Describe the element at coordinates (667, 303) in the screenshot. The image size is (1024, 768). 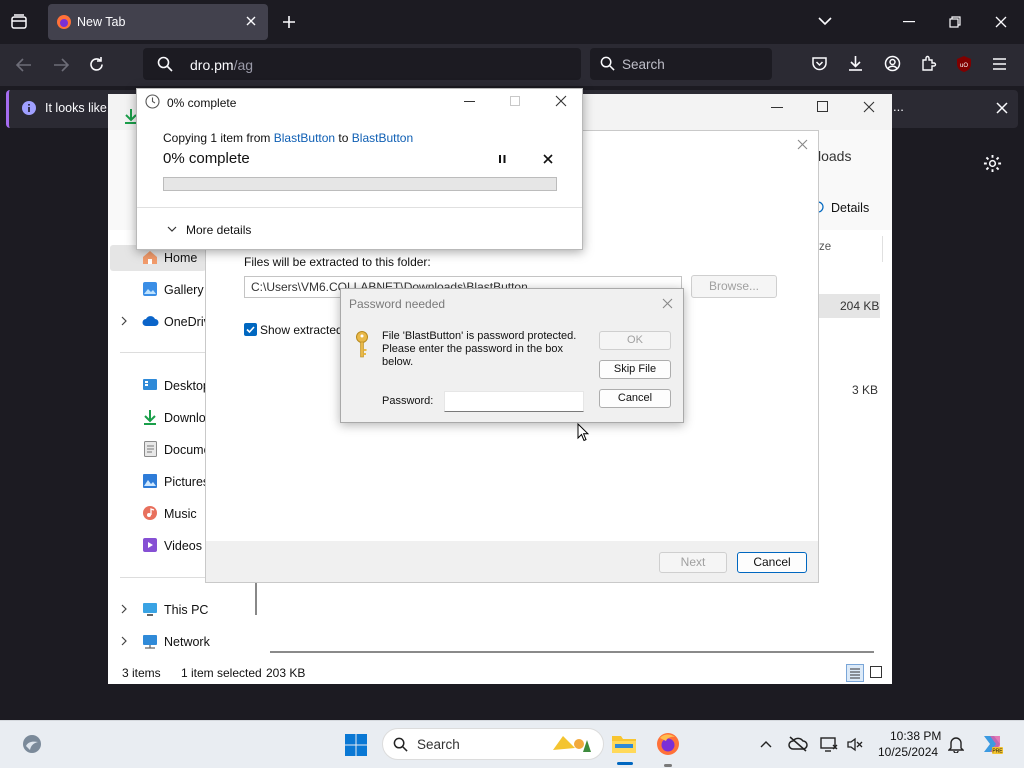
I see `password-dialog-close-icon` at that location.